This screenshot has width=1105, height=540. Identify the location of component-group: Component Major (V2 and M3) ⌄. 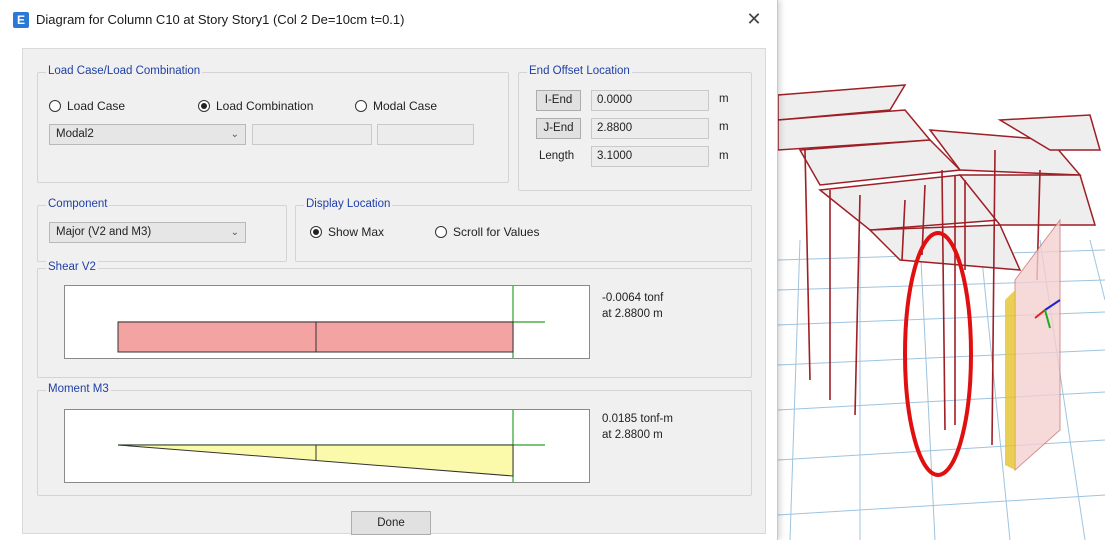
(162, 230).